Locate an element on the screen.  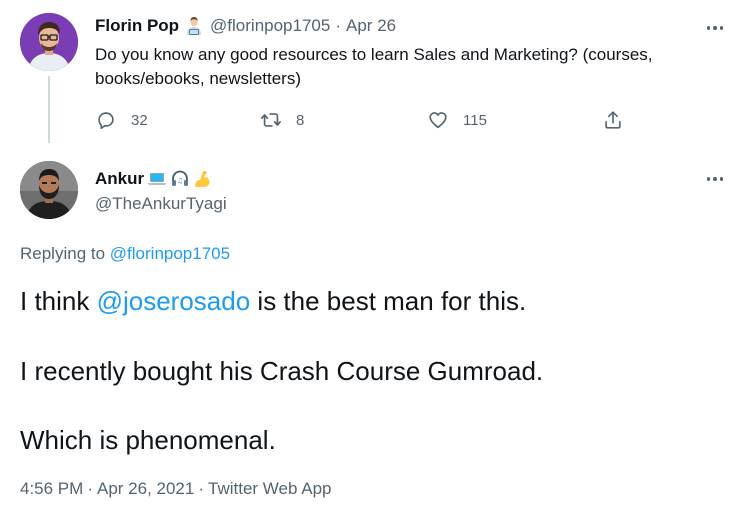
retweet-count: 8 is located at coordinates (300, 120).